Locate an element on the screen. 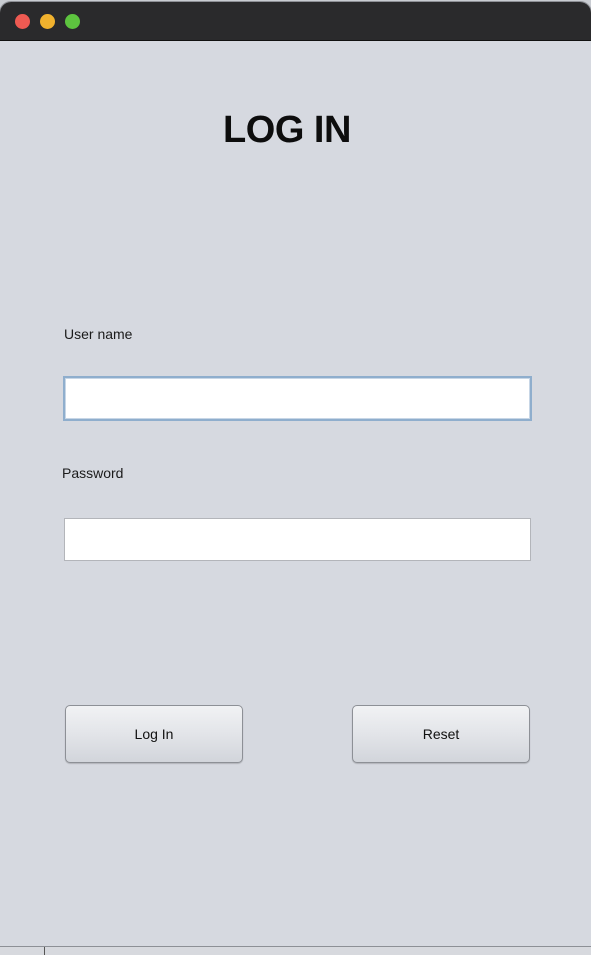 The image size is (591, 955). close-icon is located at coordinates (22, 21).